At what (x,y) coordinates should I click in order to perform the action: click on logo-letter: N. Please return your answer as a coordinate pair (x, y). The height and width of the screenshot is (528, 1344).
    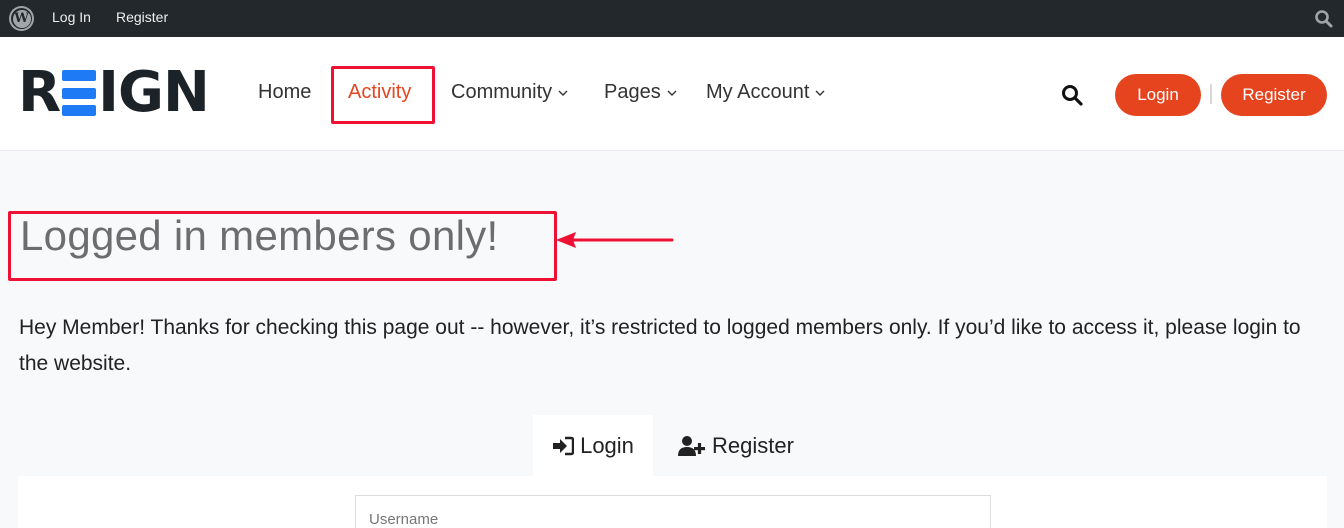
    Looking at the image, I should click on (186, 92).